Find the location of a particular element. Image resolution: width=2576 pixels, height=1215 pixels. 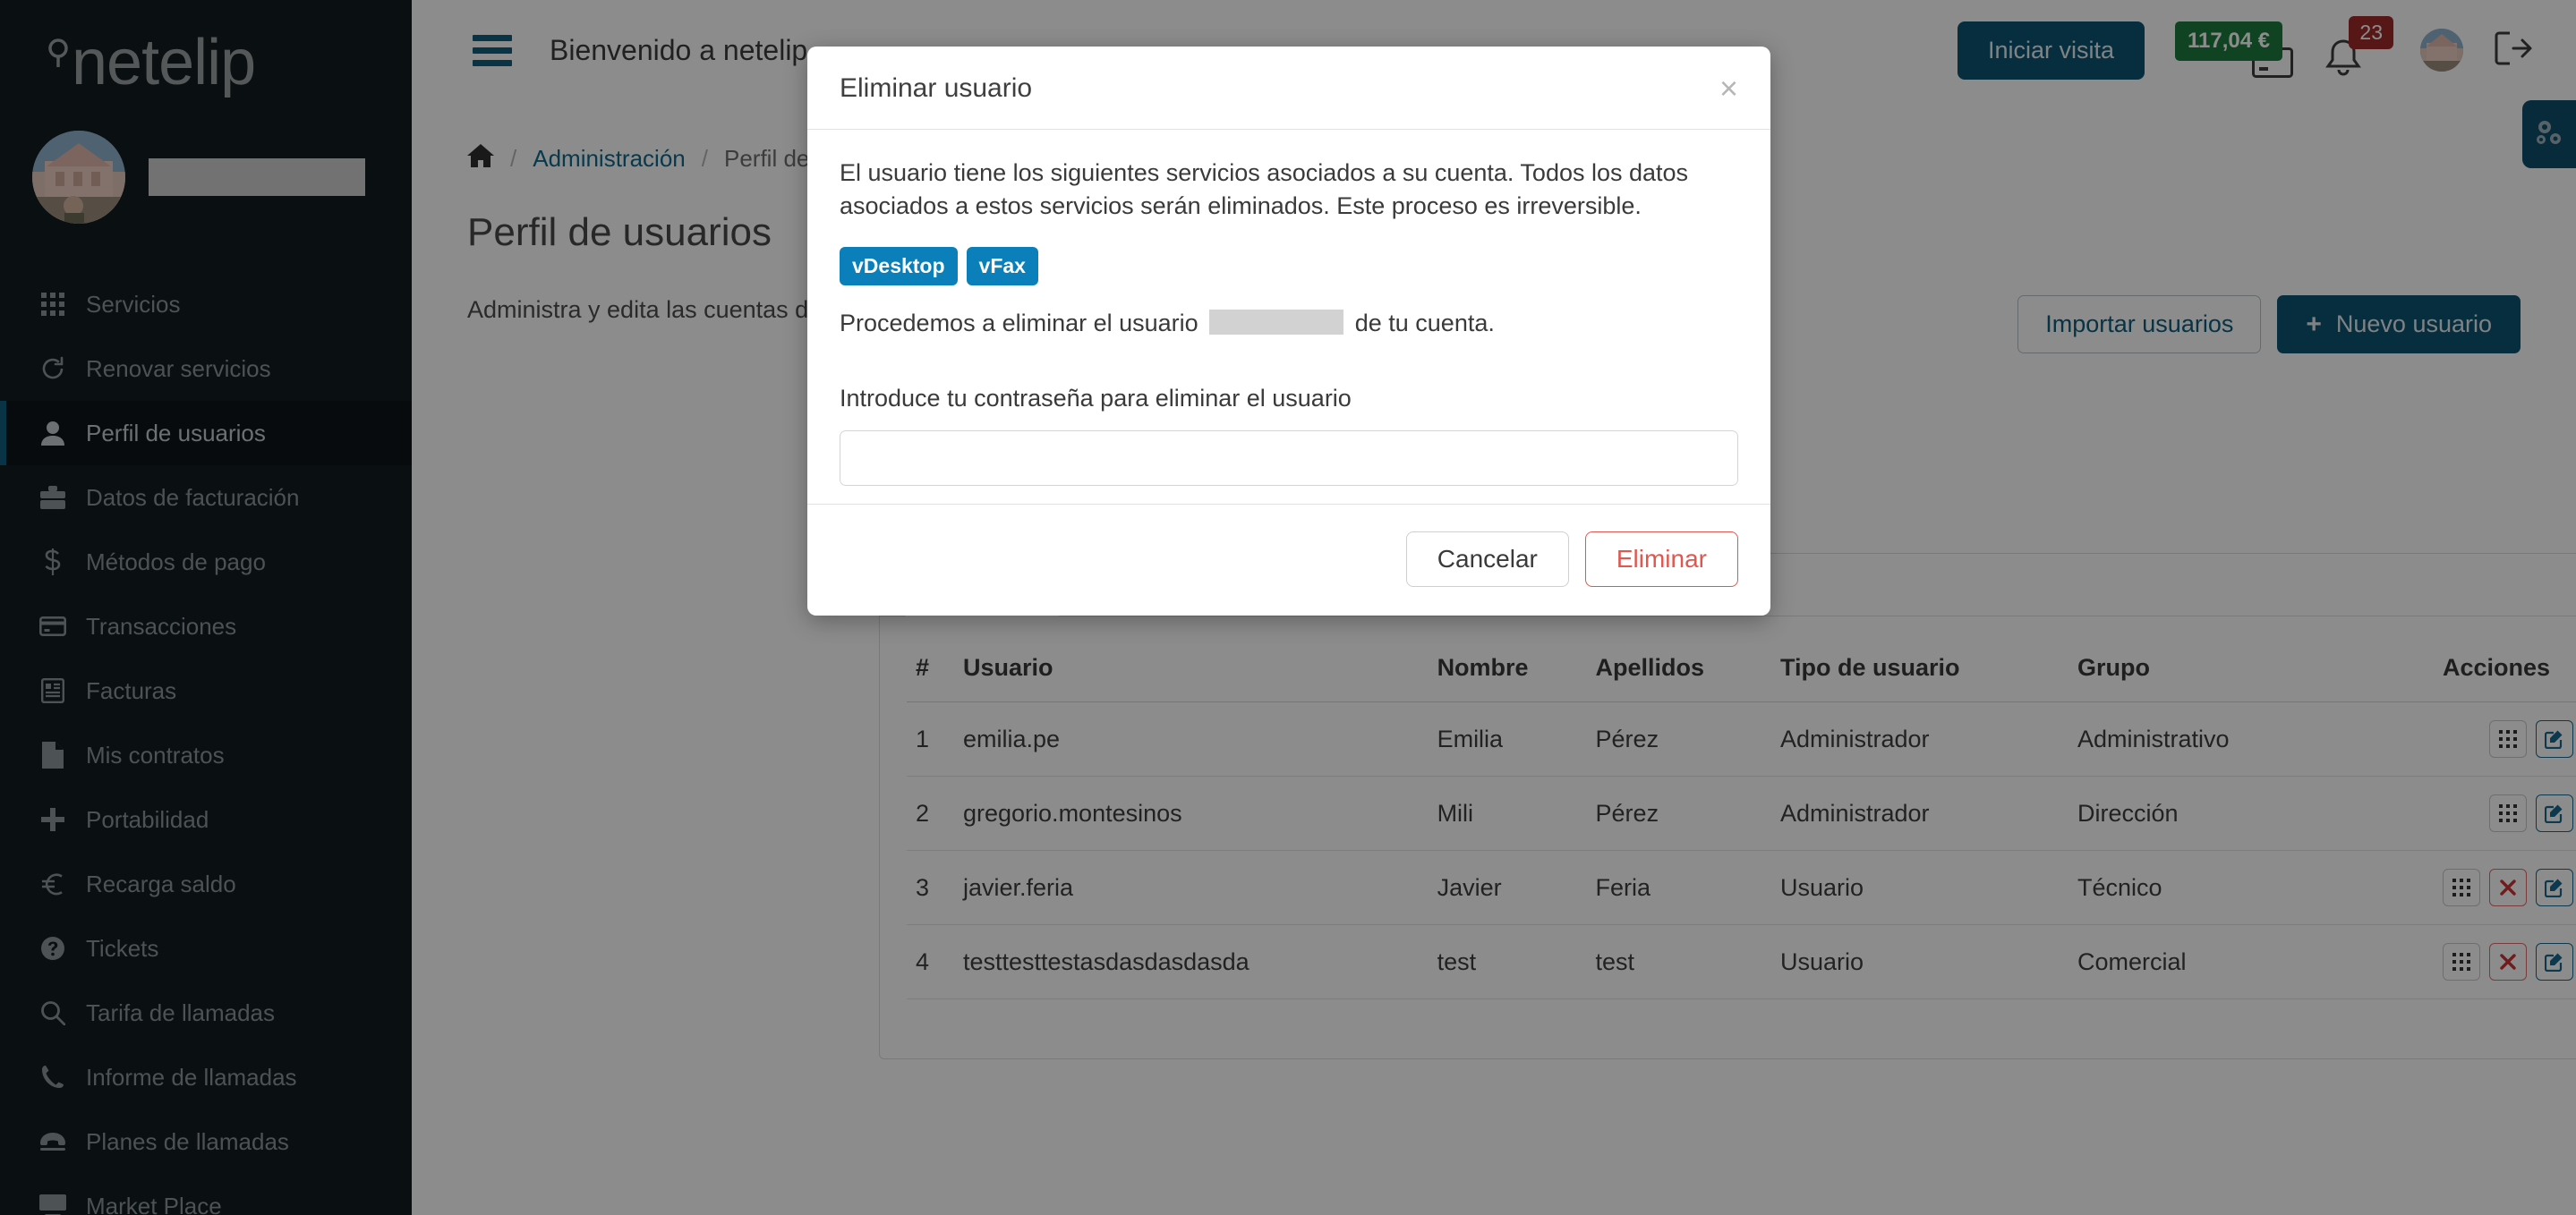

service-badges: vDesktop vFax is located at coordinates (1289, 266).